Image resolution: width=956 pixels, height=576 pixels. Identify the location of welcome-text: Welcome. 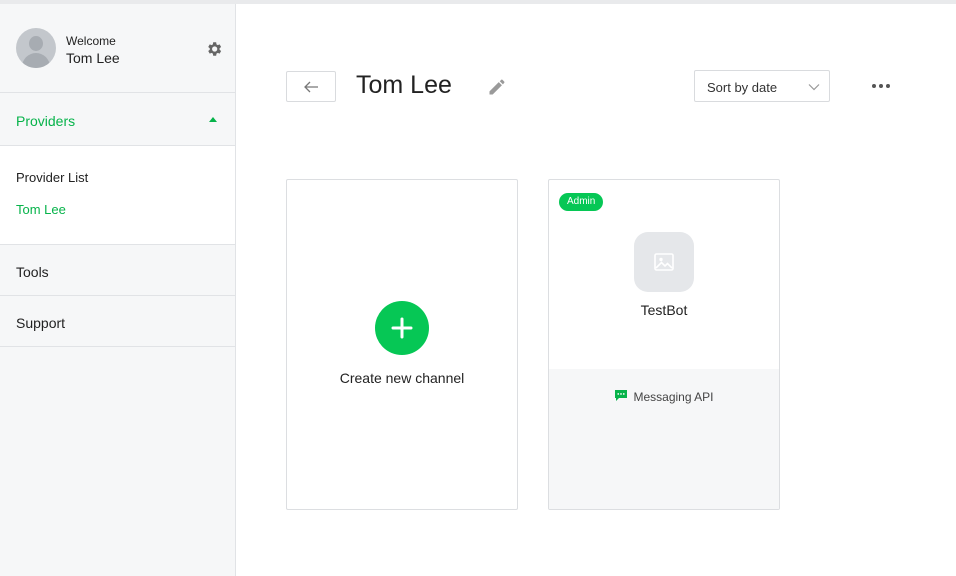
(91, 41).